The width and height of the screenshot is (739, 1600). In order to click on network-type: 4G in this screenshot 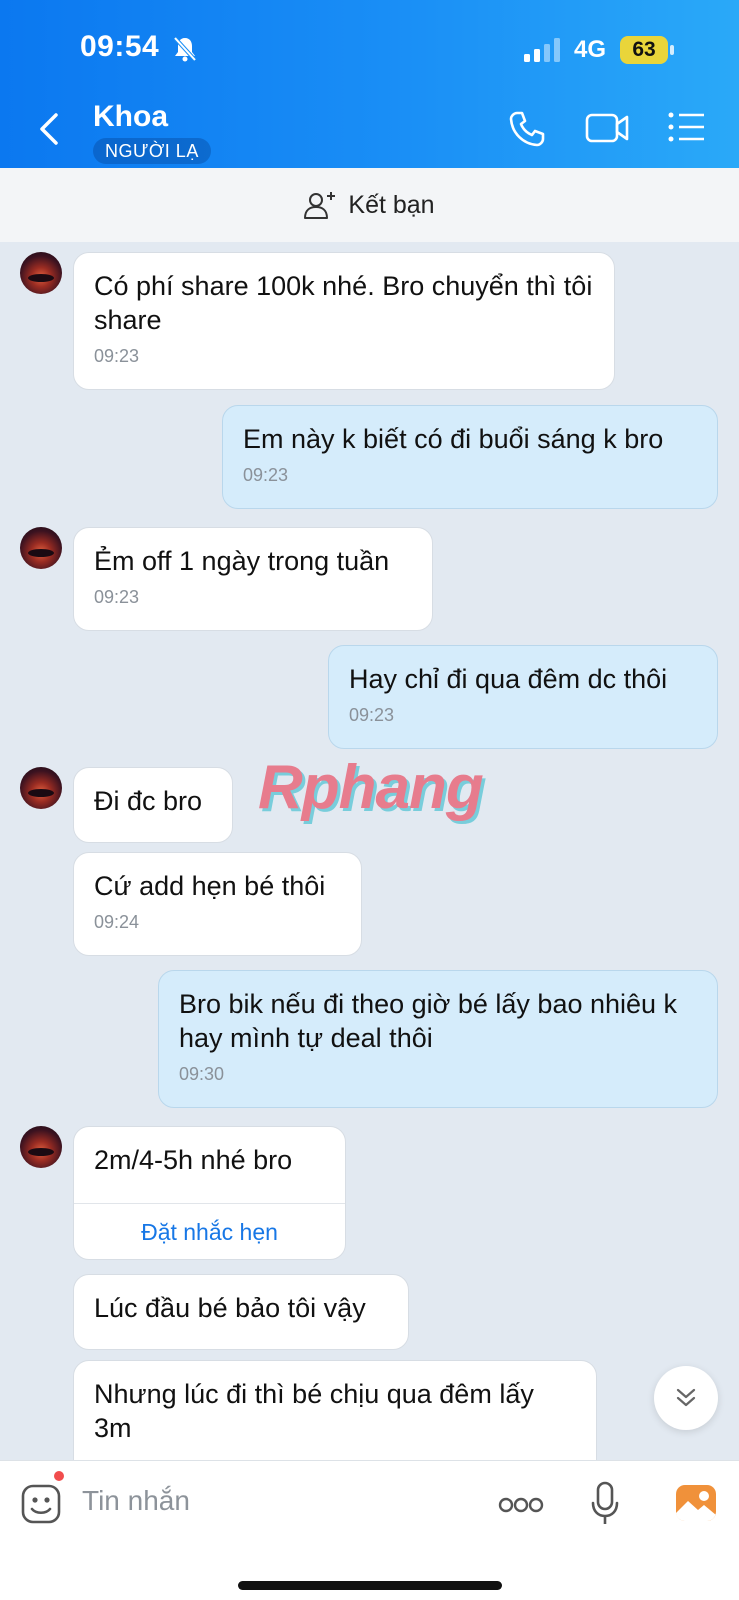, I will do `click(590, 49)`.